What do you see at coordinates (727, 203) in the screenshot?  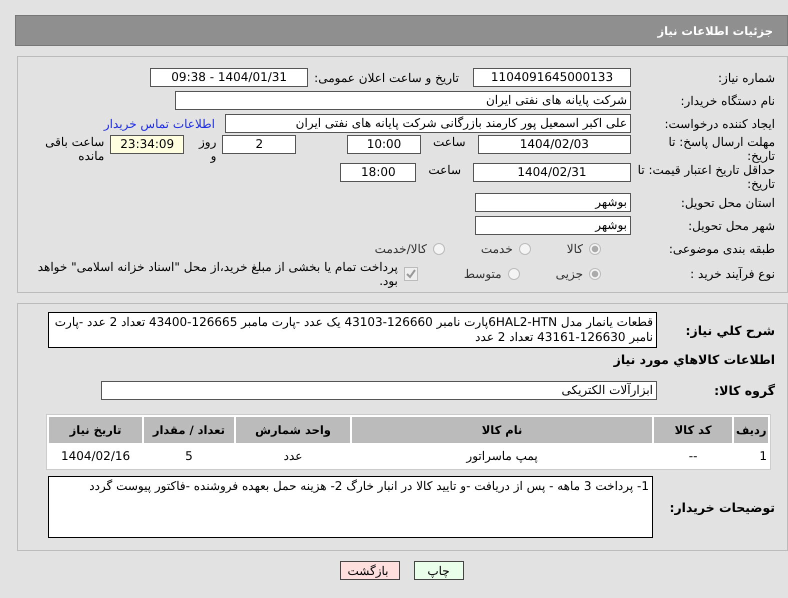 I see `field-label: استان محل تحویل:` at bounding box center [727, 203].